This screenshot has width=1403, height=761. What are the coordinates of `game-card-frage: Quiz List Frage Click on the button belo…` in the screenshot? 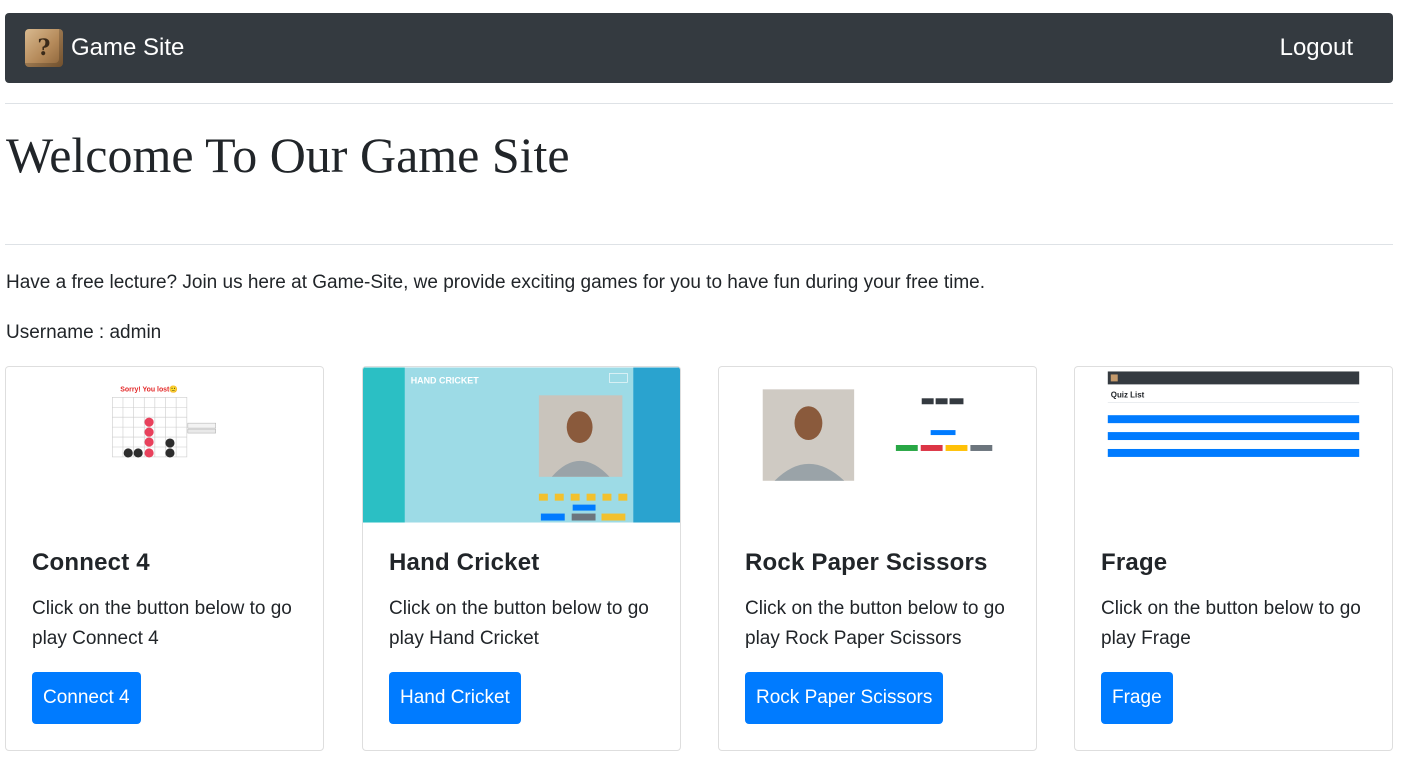 It's located at (1233, 558).